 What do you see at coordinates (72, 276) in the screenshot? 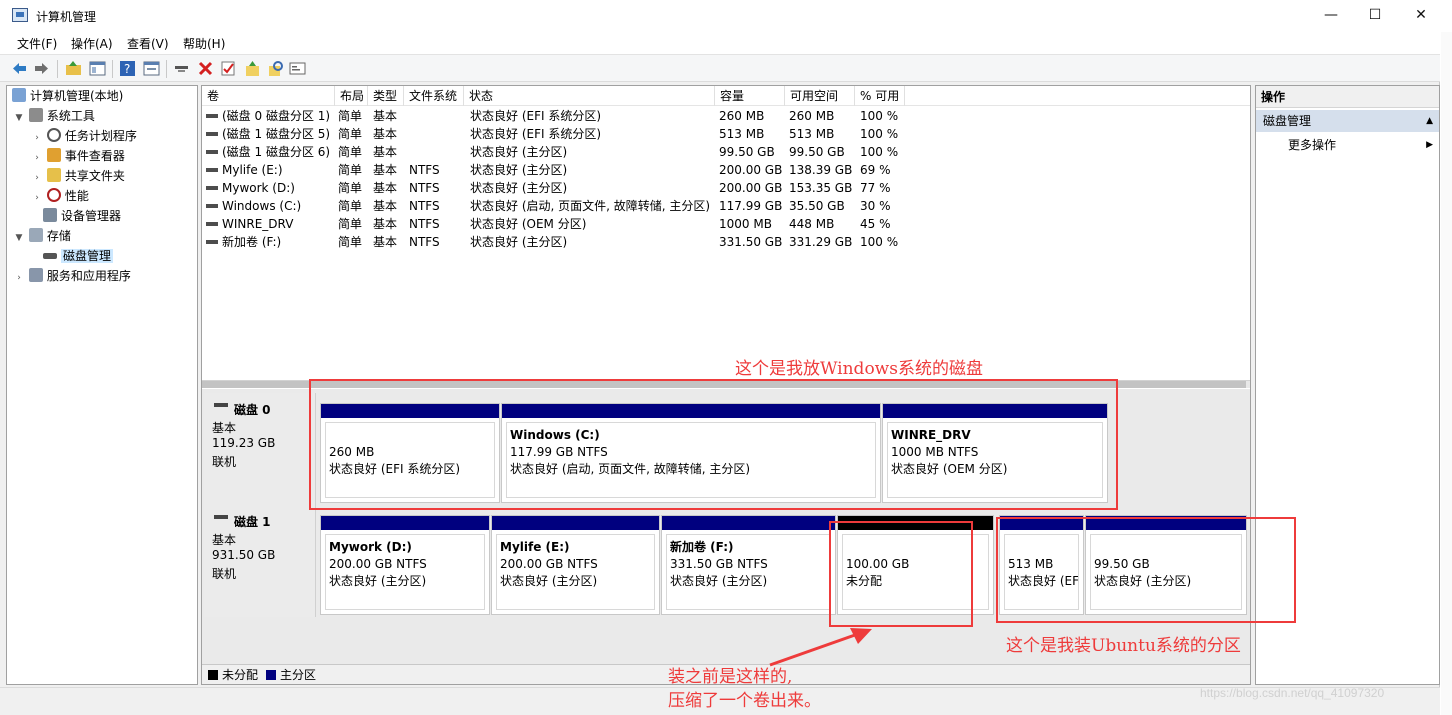
I see `tree-services-apps: › 服务和应用程序` at bounding box center [72, 276].